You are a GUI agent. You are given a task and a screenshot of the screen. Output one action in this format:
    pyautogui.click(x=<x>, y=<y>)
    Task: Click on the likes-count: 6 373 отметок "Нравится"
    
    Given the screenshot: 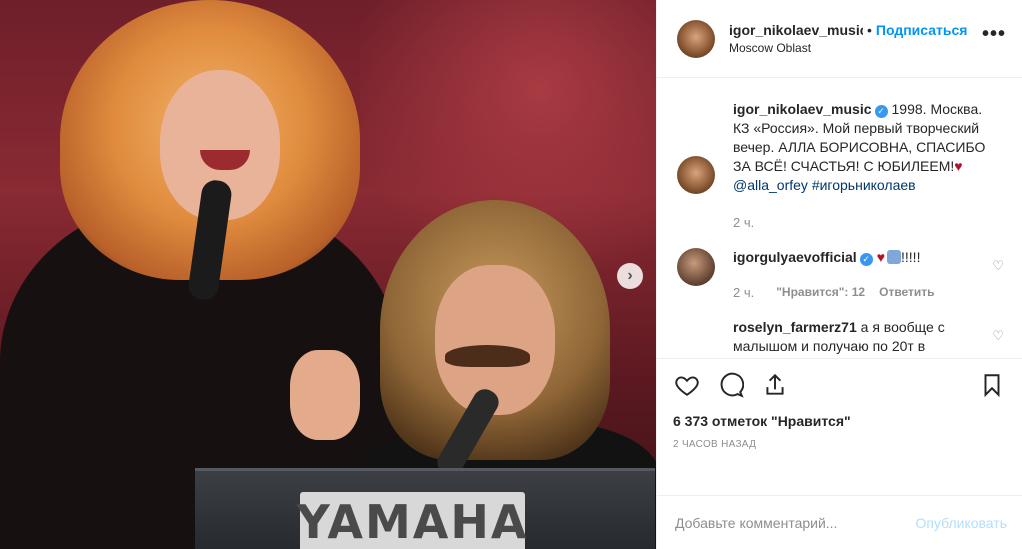 What is the action you would take?
    pyautogui.click(x=839, y=421)
    